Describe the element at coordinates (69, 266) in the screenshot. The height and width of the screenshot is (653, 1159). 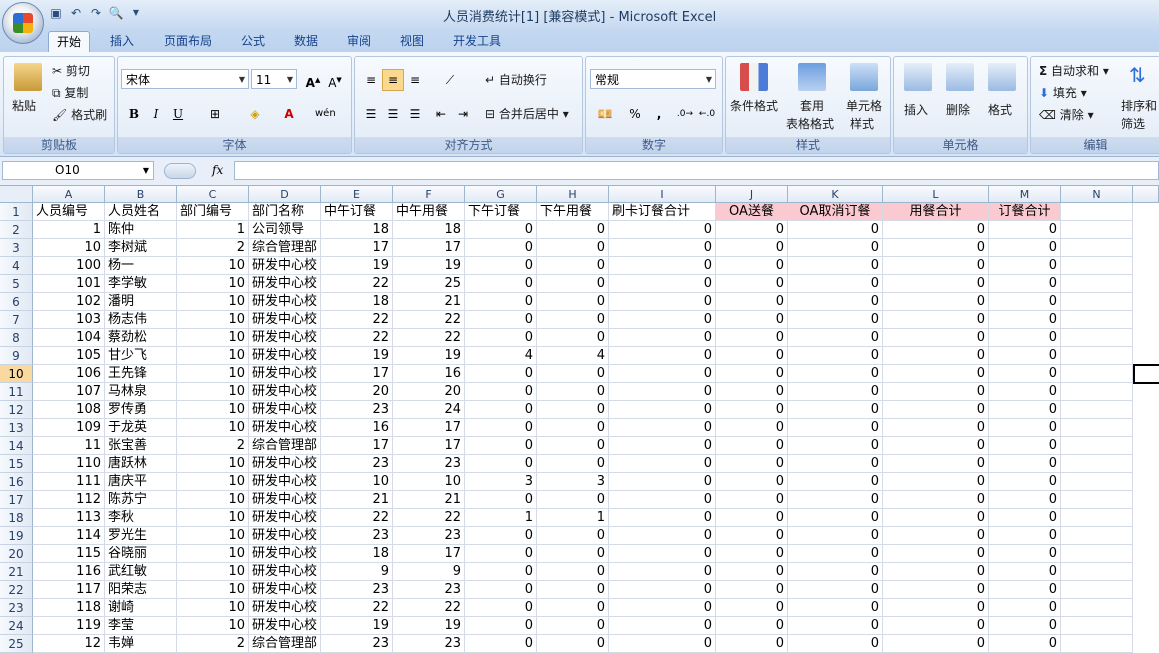
I see `cell-A-row: 100` at that location.